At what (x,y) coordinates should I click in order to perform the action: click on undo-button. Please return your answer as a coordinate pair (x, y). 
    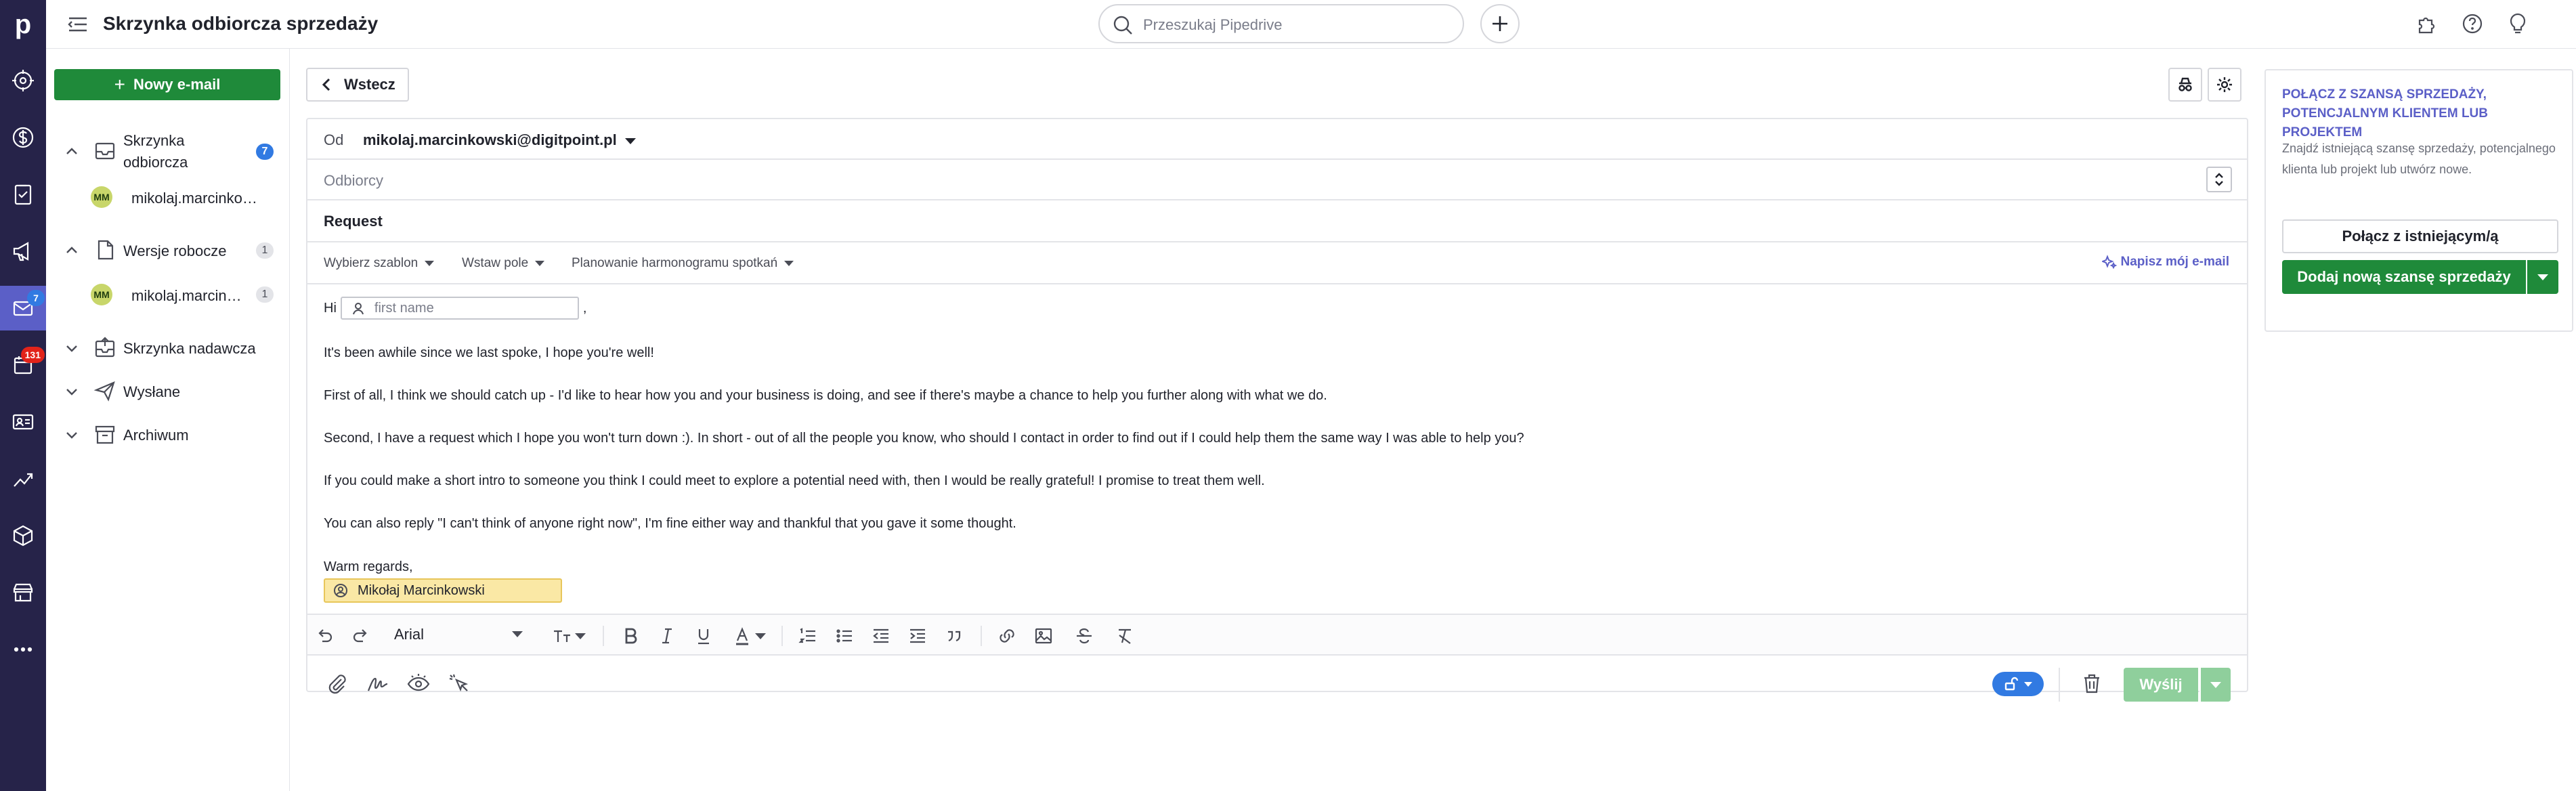
    Looking at the image, I should click on (324, 635).